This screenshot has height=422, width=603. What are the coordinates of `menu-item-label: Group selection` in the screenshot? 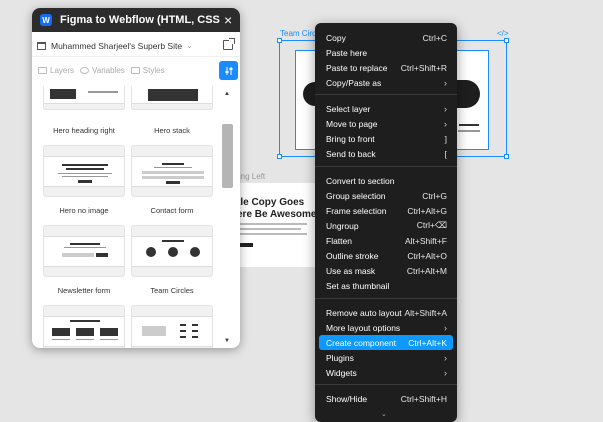 It's located at (356, 195).